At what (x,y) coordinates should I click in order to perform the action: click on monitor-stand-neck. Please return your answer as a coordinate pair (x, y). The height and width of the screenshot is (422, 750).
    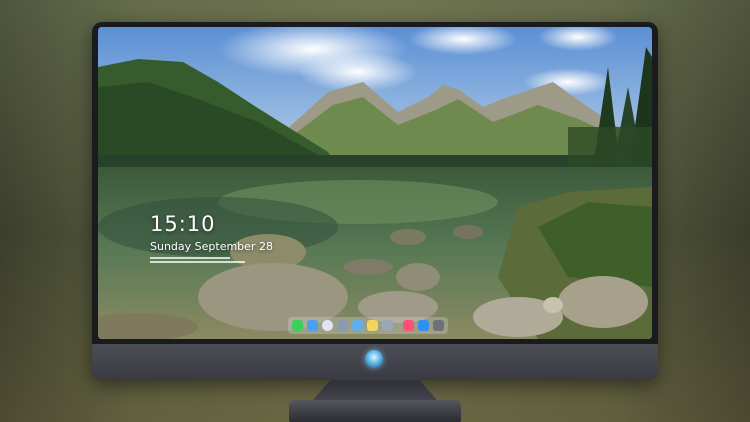
    Looking at the image, I should click on (375, 390).